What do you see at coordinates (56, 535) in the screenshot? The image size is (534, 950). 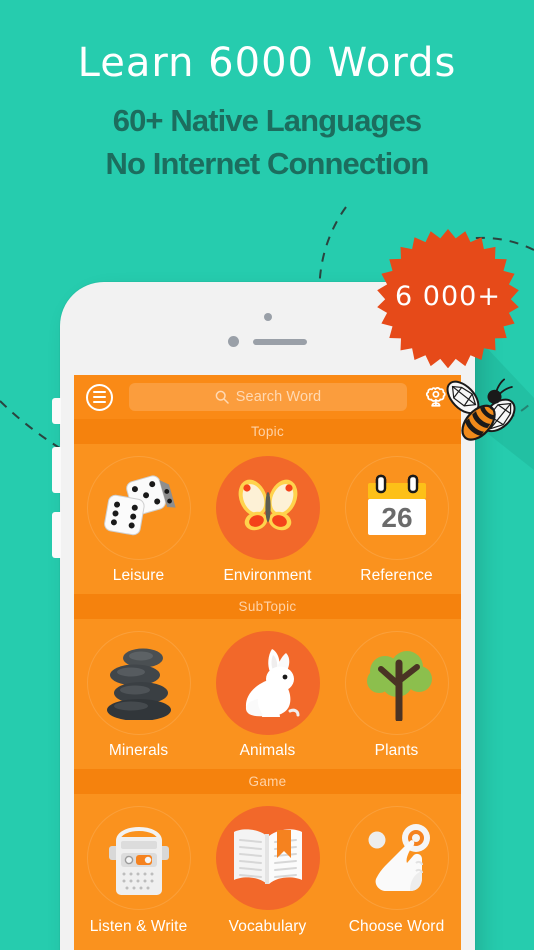 I see `phone-volume-down-button` at bounding box center [56, 535].